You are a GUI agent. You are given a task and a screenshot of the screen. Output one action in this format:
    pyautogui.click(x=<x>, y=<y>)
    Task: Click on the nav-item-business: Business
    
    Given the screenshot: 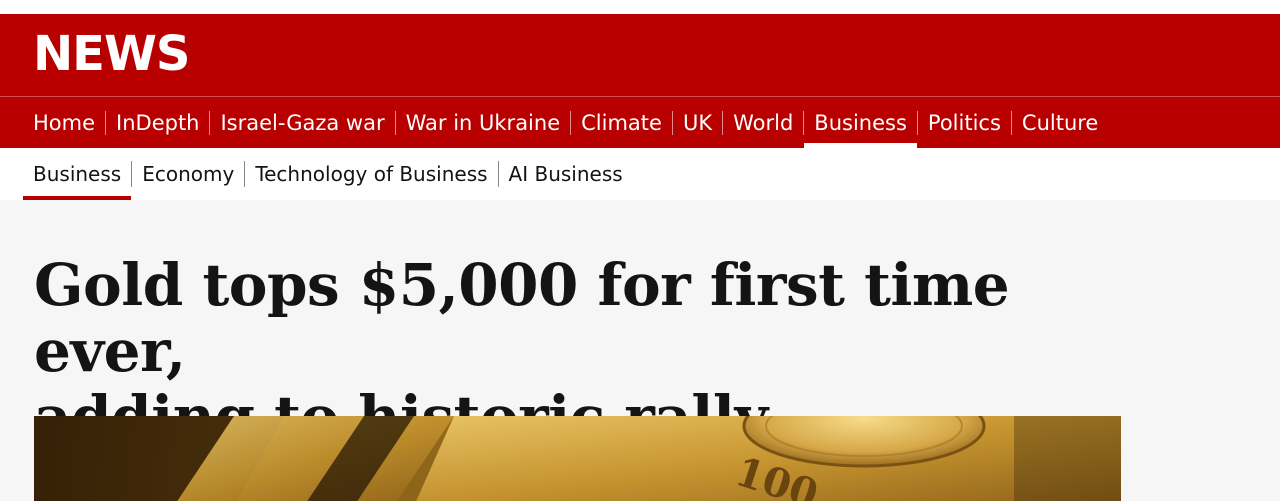 What is the action you would take?
    pyautogui.click(x=860, y=122)
    